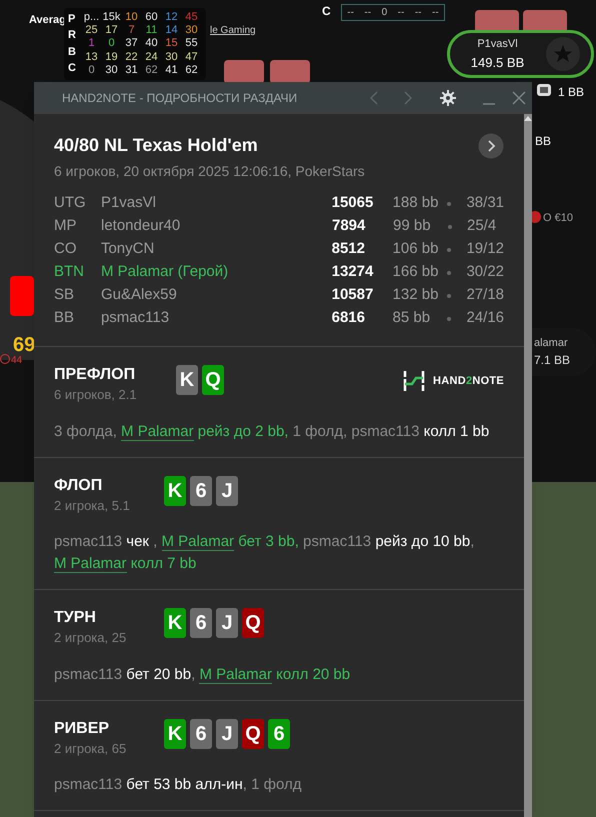 The image size is (596, 817). I want to click on playing-card: Q, so click(213, 380).